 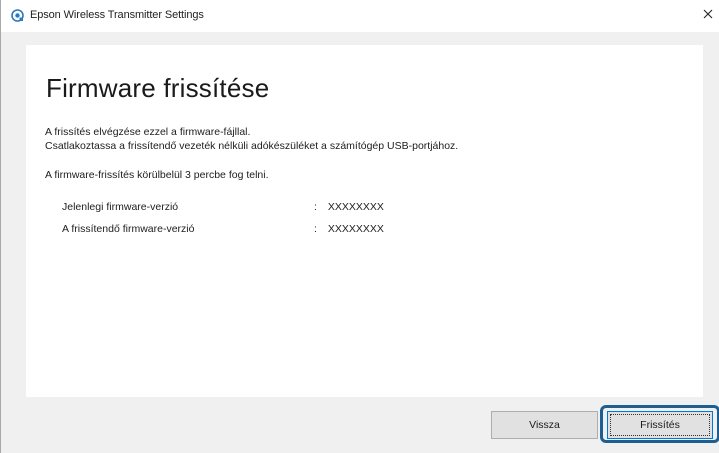 I want to click on new-firmware-label: A frissítendő firmware-verzió, so click(x=128, y=229).